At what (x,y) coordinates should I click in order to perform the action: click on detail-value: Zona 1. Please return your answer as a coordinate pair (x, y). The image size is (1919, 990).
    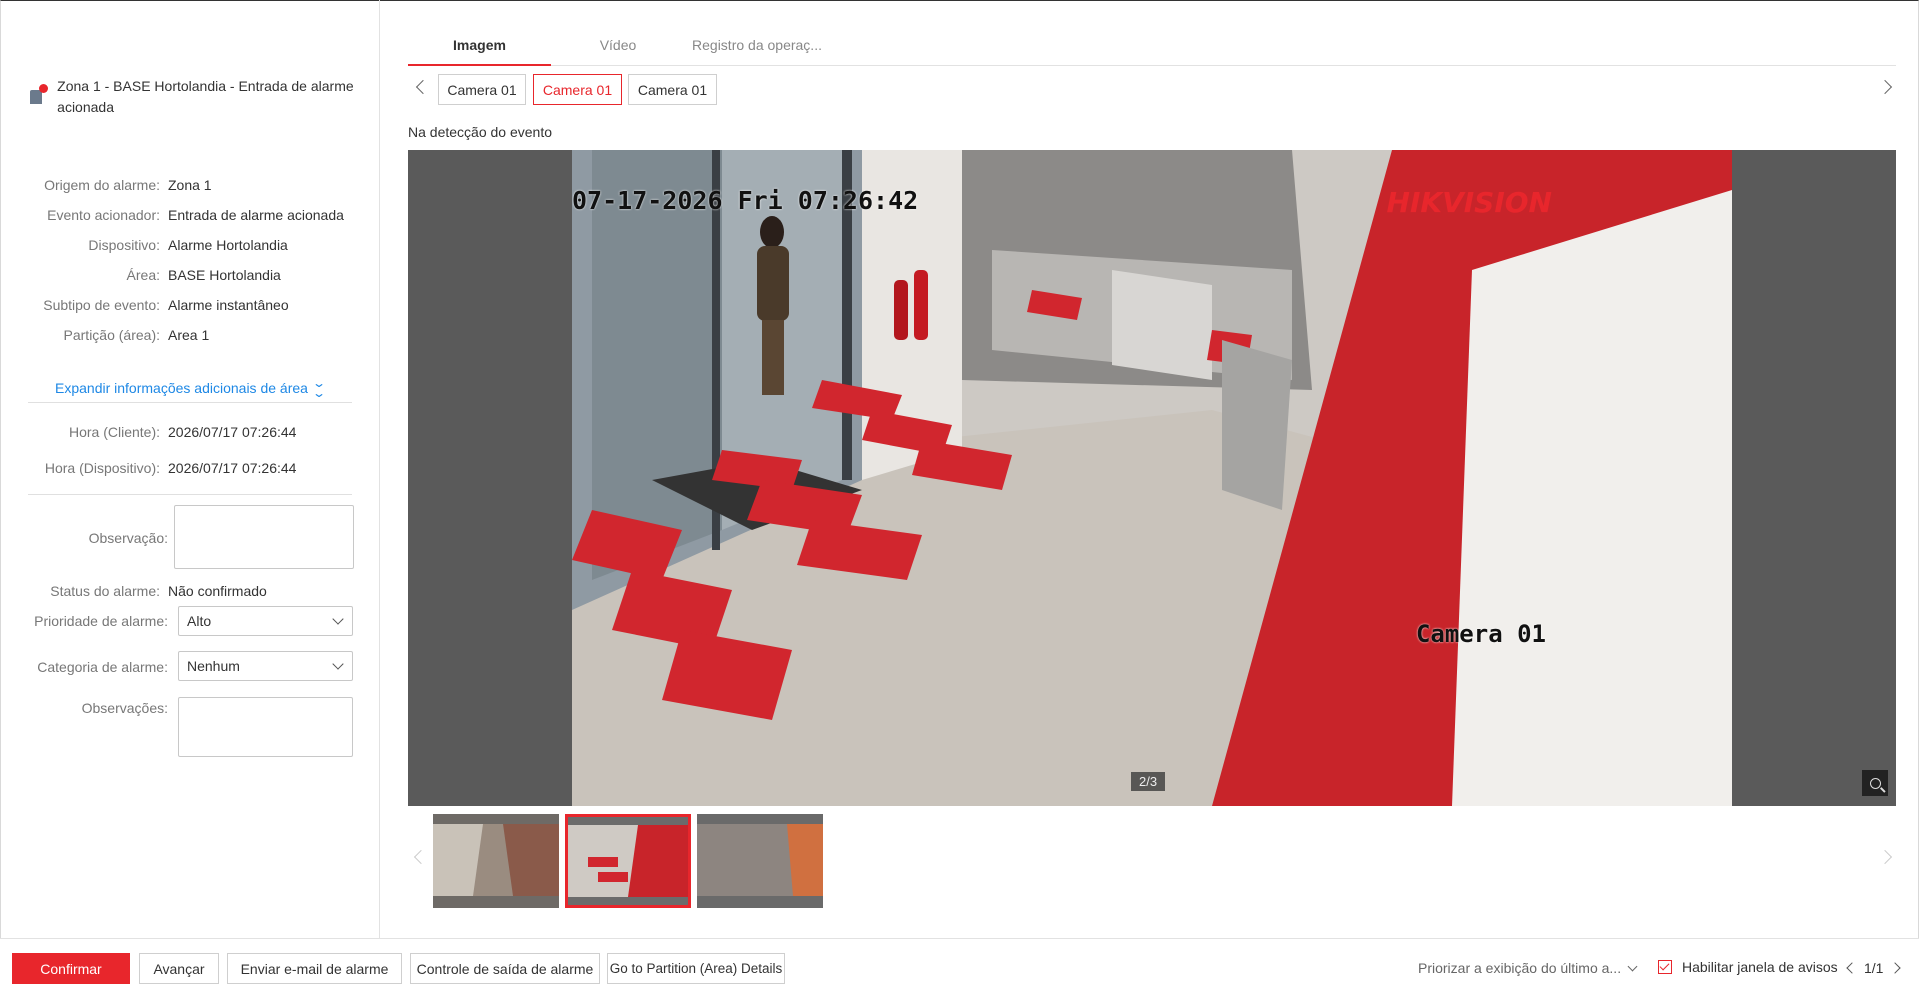
    Looking at the image, I should click on (190, 185).